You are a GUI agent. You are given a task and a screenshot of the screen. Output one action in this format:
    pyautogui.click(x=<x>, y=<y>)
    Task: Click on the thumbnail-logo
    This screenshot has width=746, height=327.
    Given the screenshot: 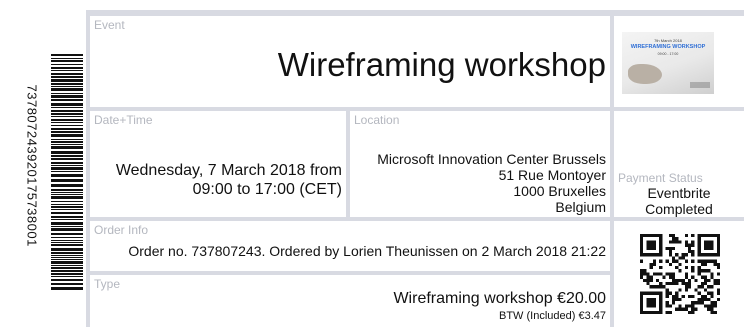 What is the action you would take?
    pyautogui.click(x=700, y=85)
    